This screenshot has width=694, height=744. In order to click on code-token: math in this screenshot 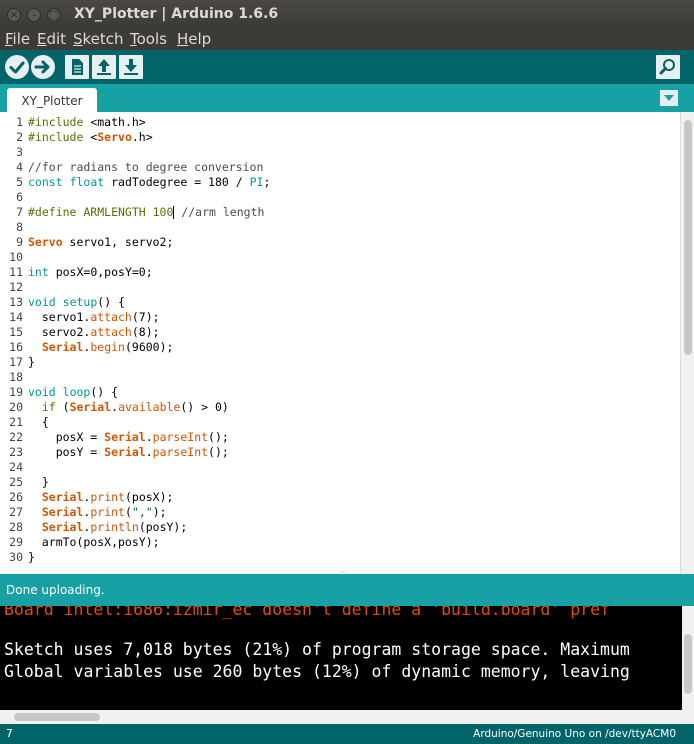, I will do `click(111, 122)`.